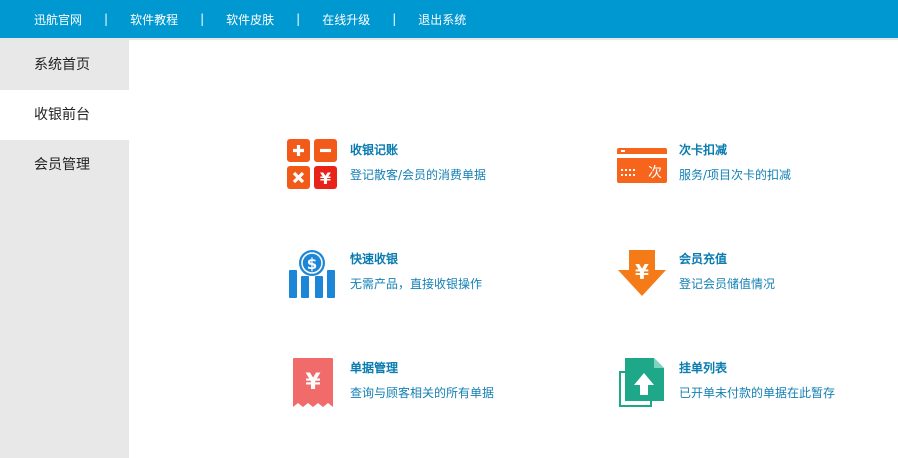  I want to click on card-description: 无需产品，直接收银操作, so click(416, 284).